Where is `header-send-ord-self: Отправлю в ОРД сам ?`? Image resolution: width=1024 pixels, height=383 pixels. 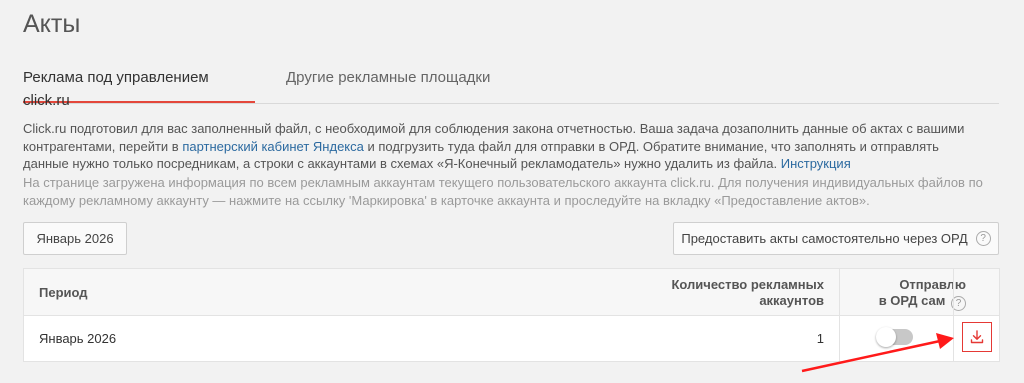 header-send-ord-self: Отправлю в ОРД сам ? is located at coordinates (911, 294).